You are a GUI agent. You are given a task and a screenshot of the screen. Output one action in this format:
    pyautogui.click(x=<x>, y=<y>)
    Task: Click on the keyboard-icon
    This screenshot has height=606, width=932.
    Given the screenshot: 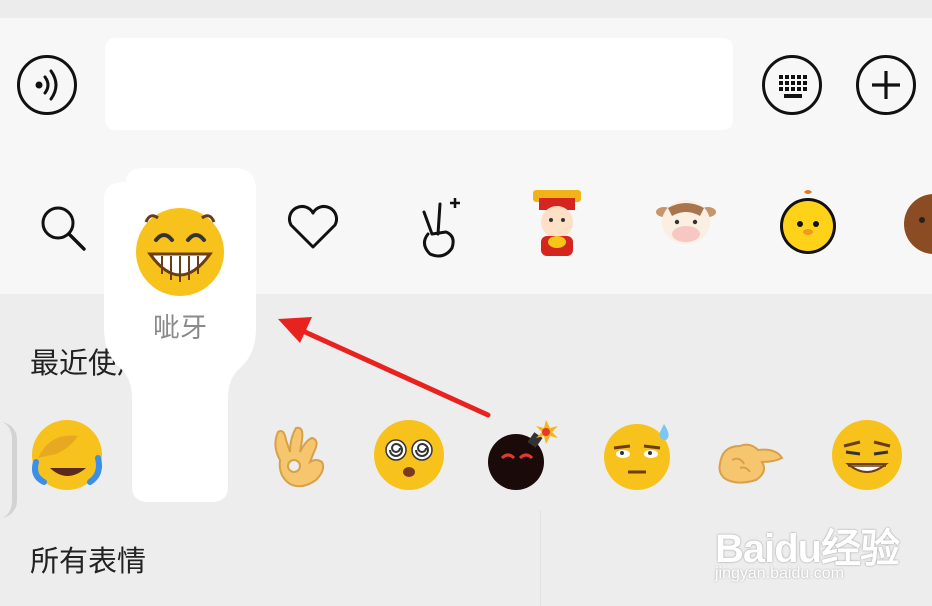 What is the action you would take?
    pyautogui.click(x=793, y=86)
    